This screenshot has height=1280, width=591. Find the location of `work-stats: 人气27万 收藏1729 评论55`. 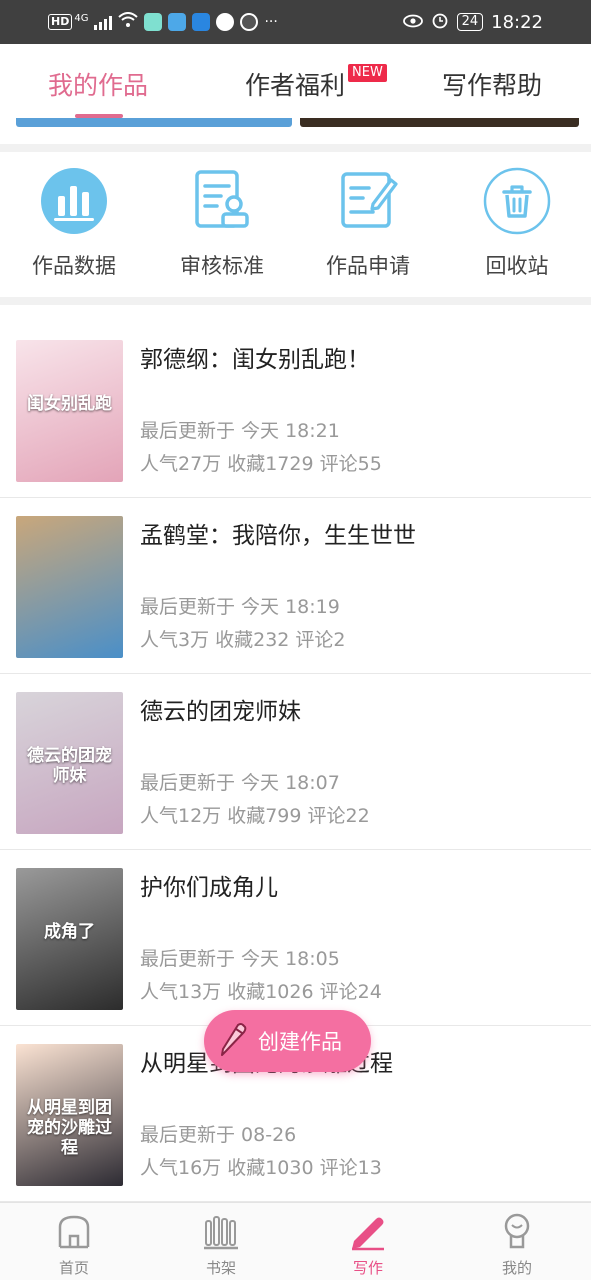

work-stats: 人气27万 收藏1729 评论55 is located at coordinates (261, 464).